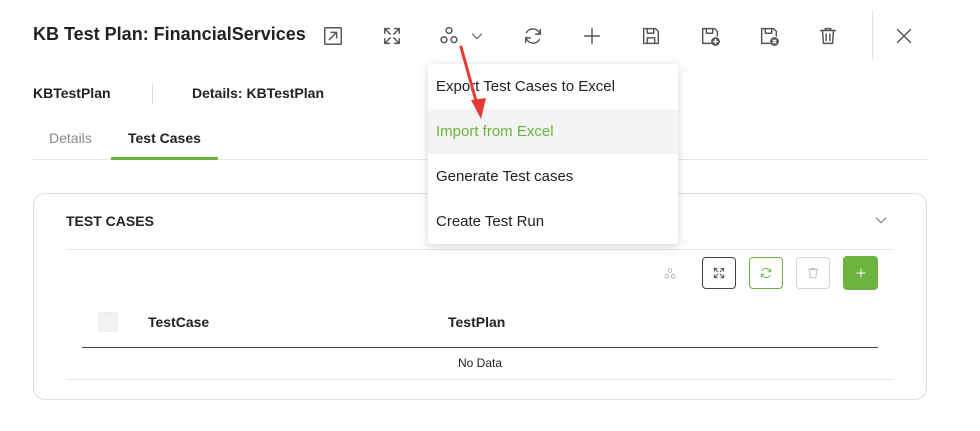 The height and width of the screenshot is (431, 980). Describe the element at coordinates (110, 221) in the screenshot. I see `card-title: TEST CASES` at that location.